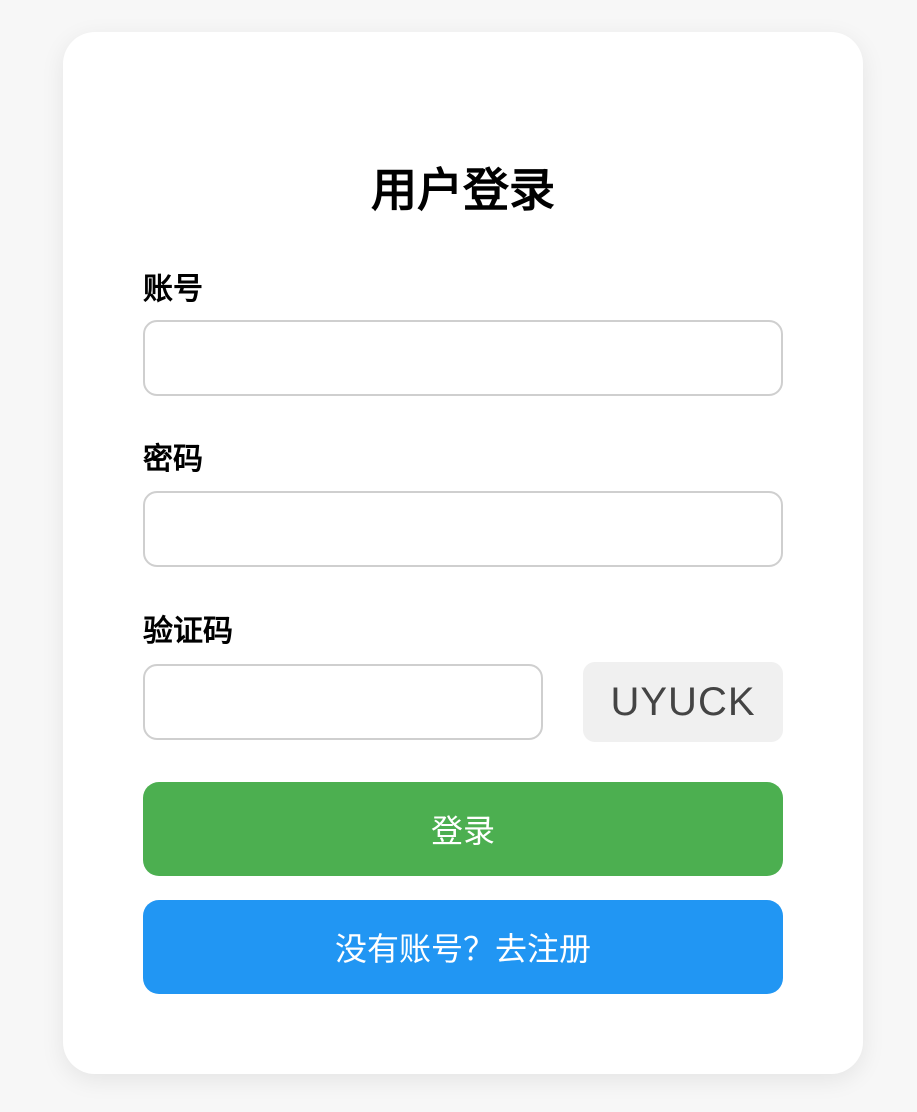  What do you see at coordinates (463, 358) in the screenshot?
I see `account-input` at bounding box center [463, 358].